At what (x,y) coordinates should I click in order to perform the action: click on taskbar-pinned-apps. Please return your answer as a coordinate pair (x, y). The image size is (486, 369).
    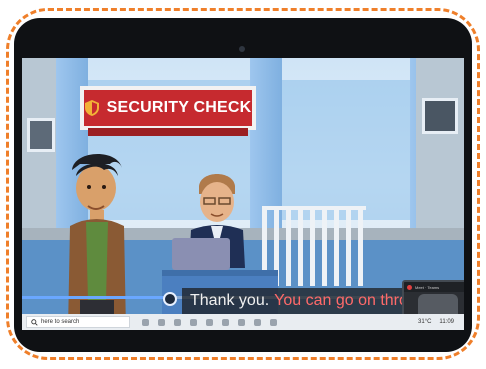
    Looking at the image, I should click on (209, 322).